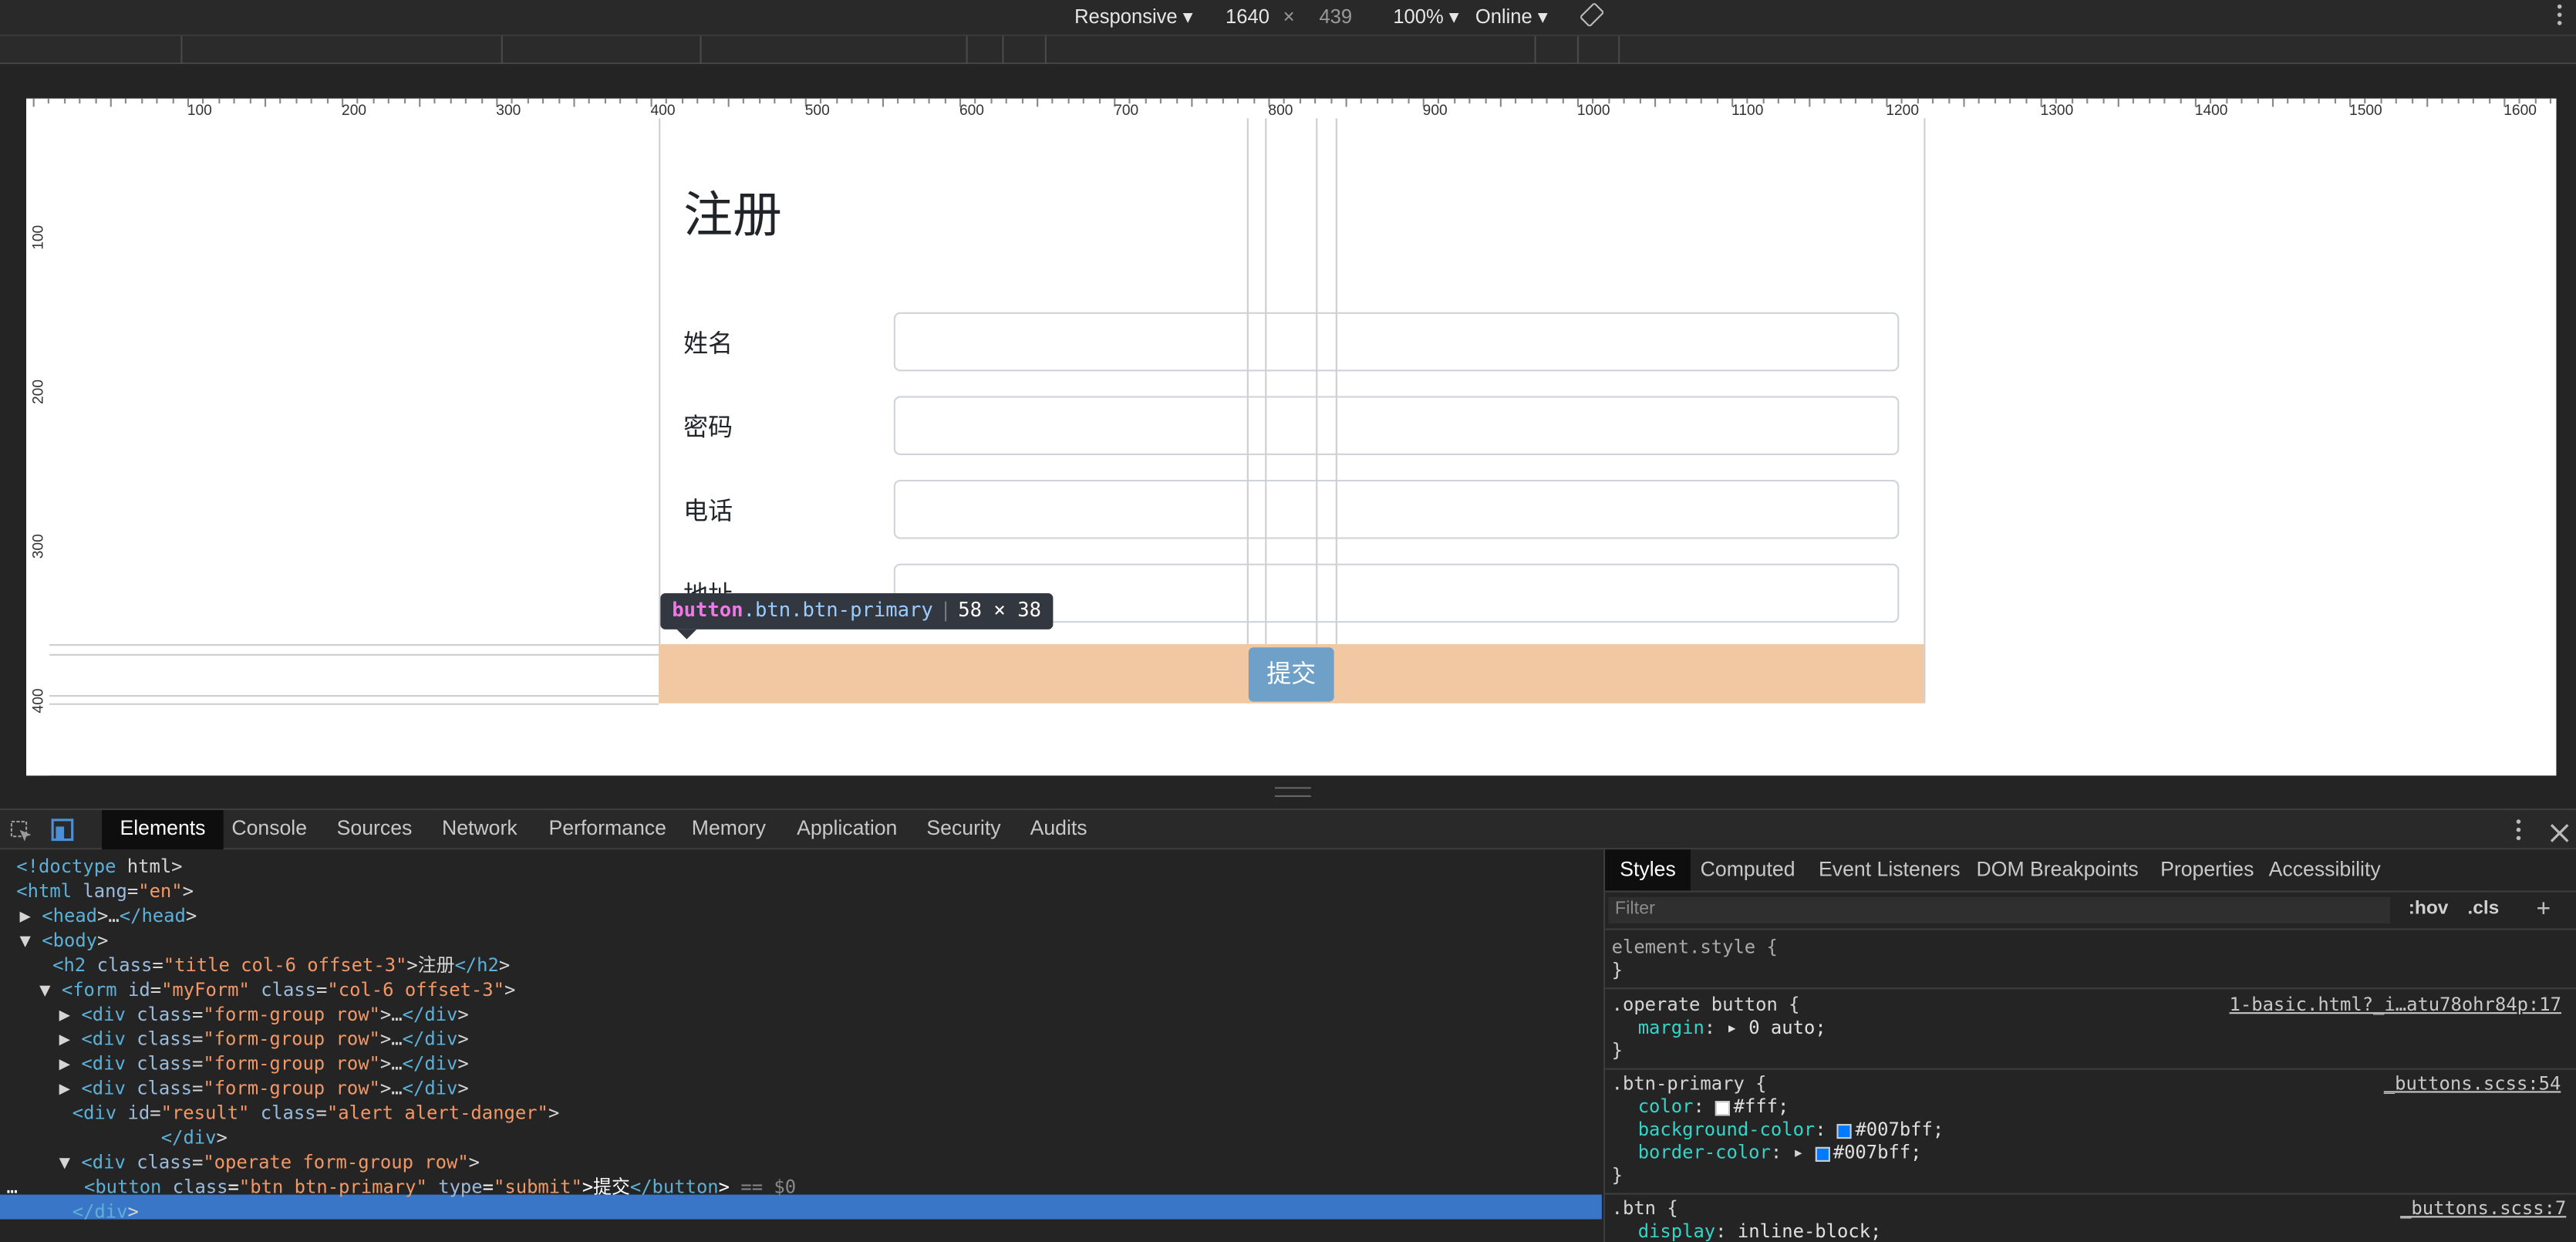 This screenshot has width=2576, height=1242. I want to click on hover-state-toggle: :hov, so click(2429, 909).